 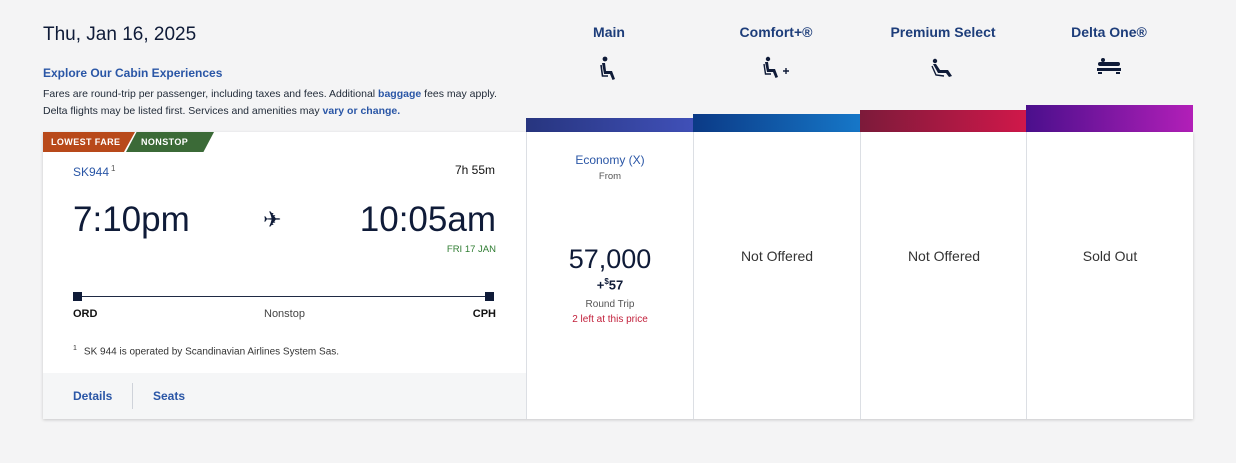 I want to click on stops-label: Nonstop, so click(x=284, y=314).